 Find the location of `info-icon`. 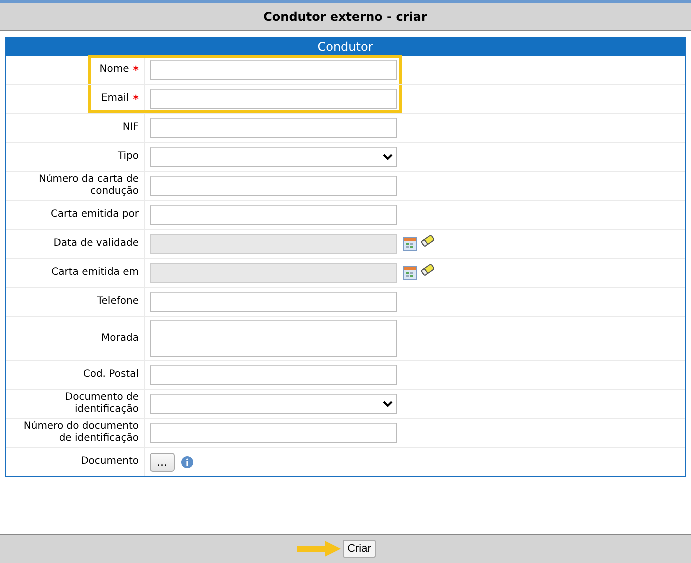

info-icon is located at coordinates (187, 462).